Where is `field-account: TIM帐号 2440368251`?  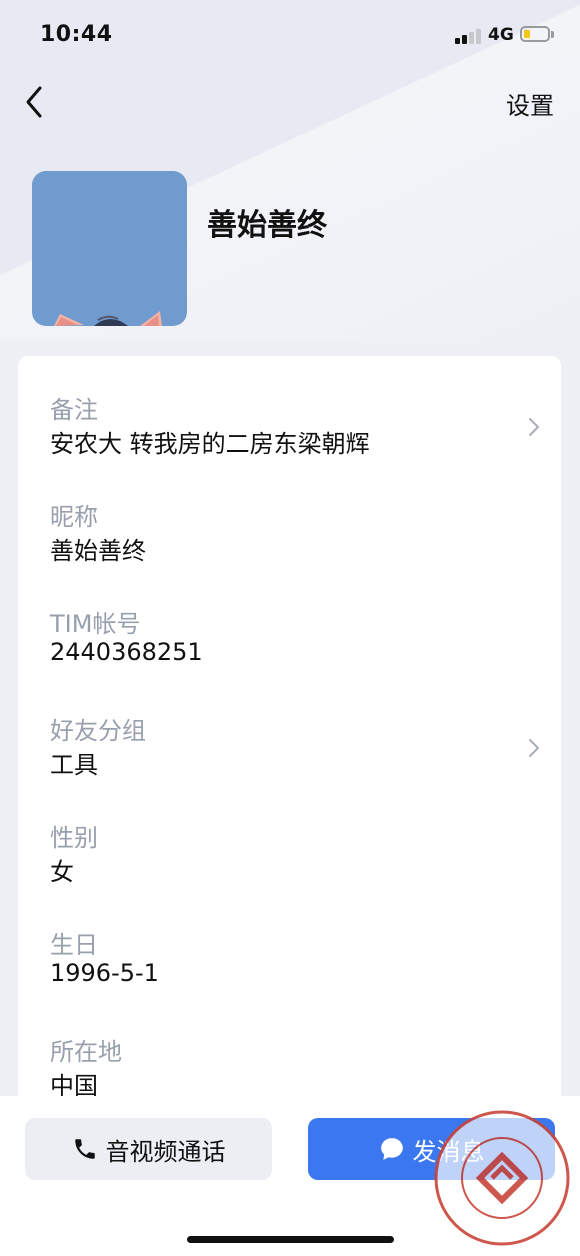
field-account: TIM帐号 2440368251 is located at coordinates (289, 654).